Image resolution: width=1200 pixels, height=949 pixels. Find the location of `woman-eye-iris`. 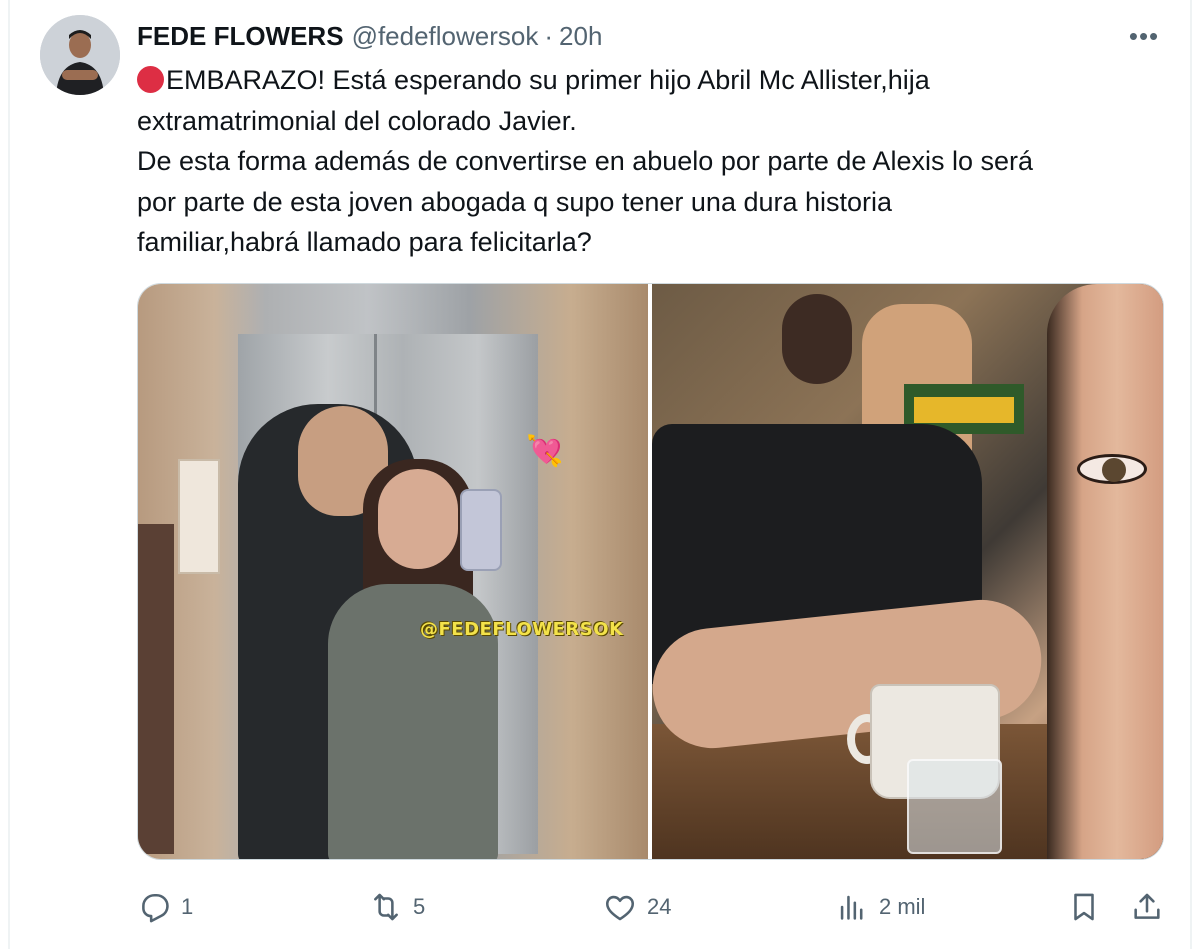

woman-eye-iris is located at coordinates (1114, 470).